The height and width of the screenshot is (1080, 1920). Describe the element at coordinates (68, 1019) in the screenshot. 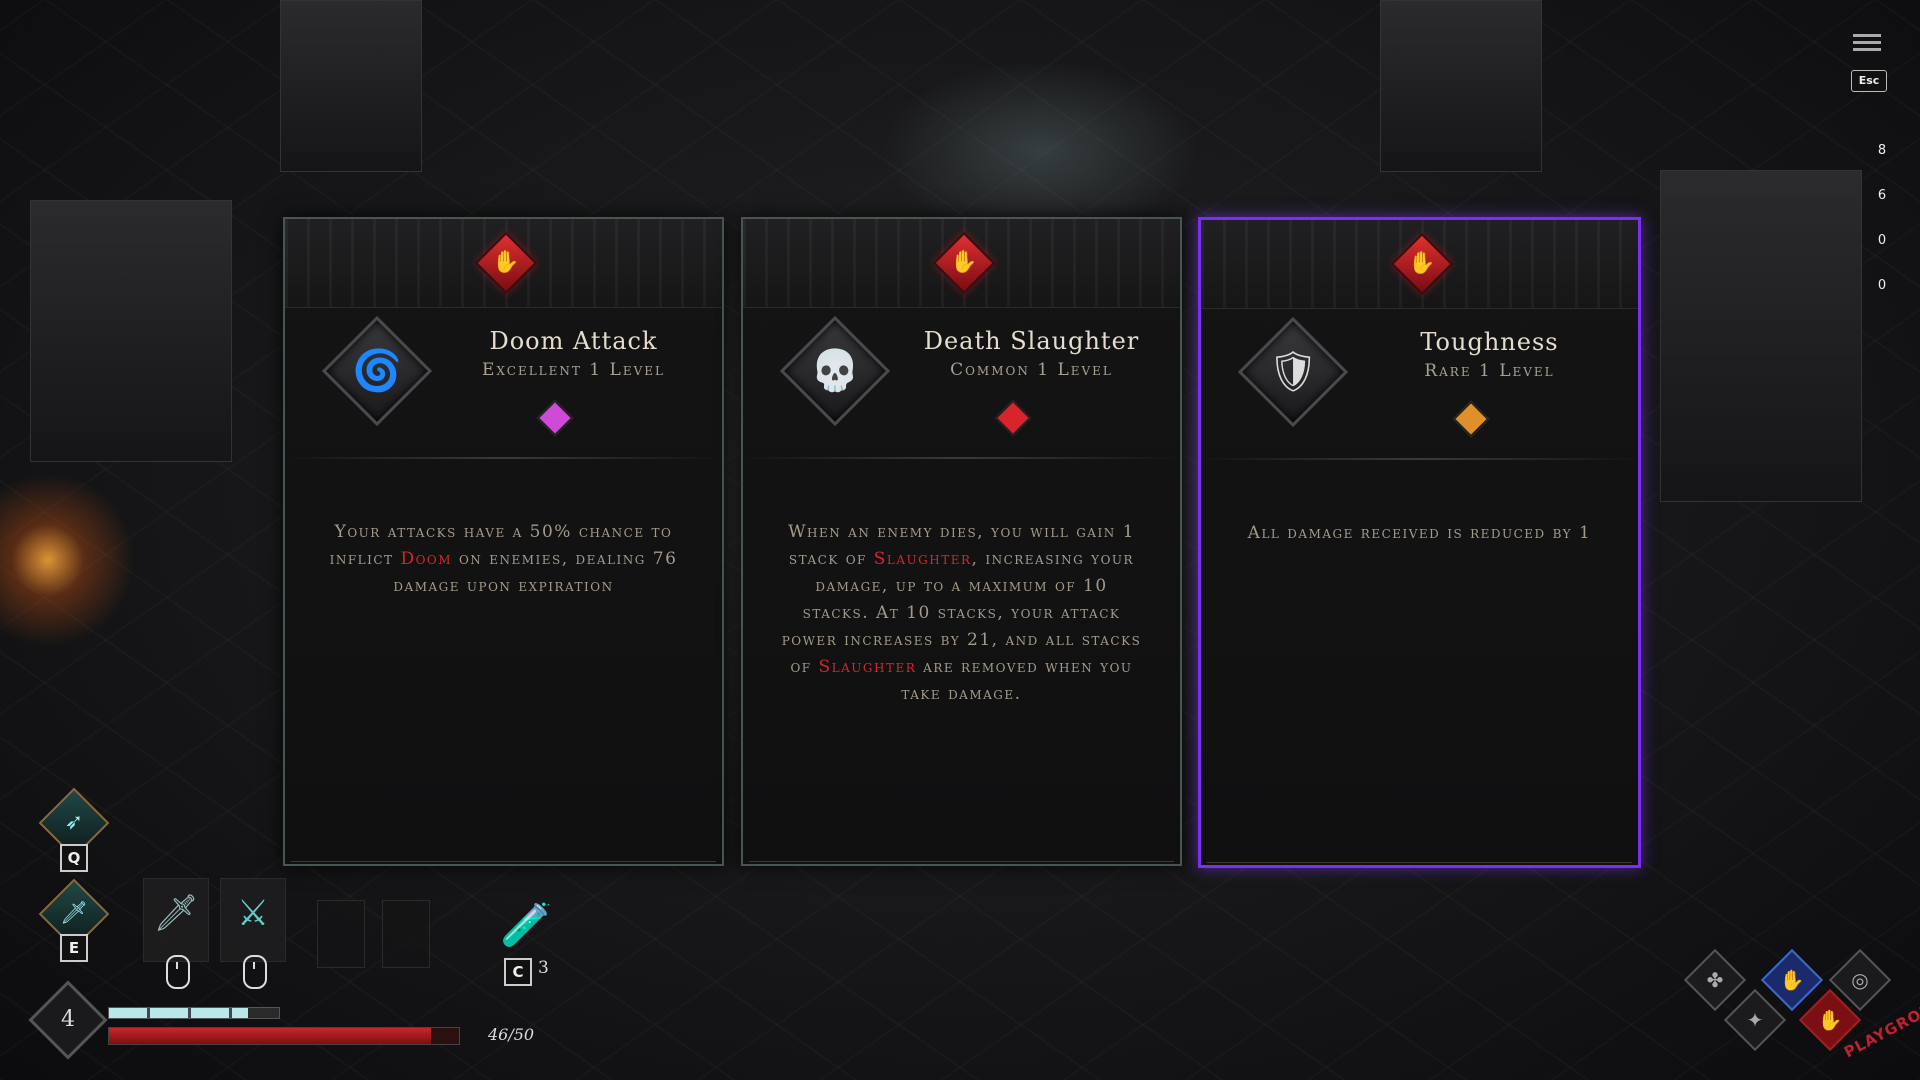

I see `level-number: 4` at that location.